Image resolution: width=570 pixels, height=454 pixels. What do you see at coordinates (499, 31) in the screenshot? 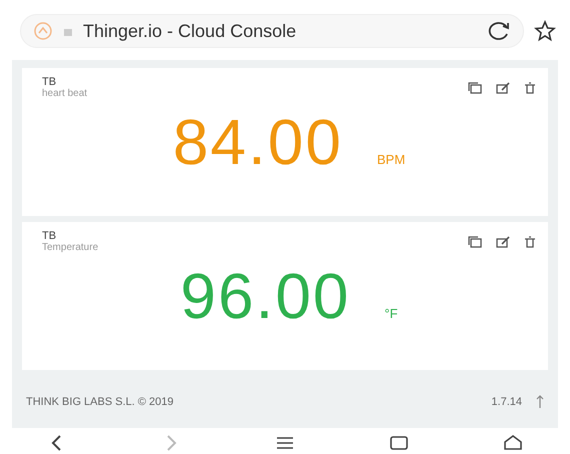
I see `reload-icon` at bounding box center [499, 31].